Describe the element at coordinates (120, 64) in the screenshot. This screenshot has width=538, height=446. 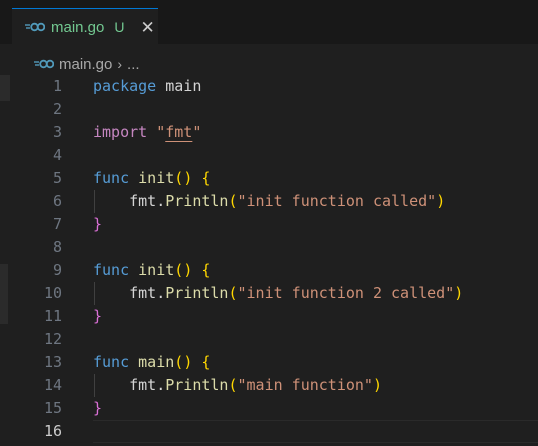
I see `chevron-right-icon: ›` at that location.